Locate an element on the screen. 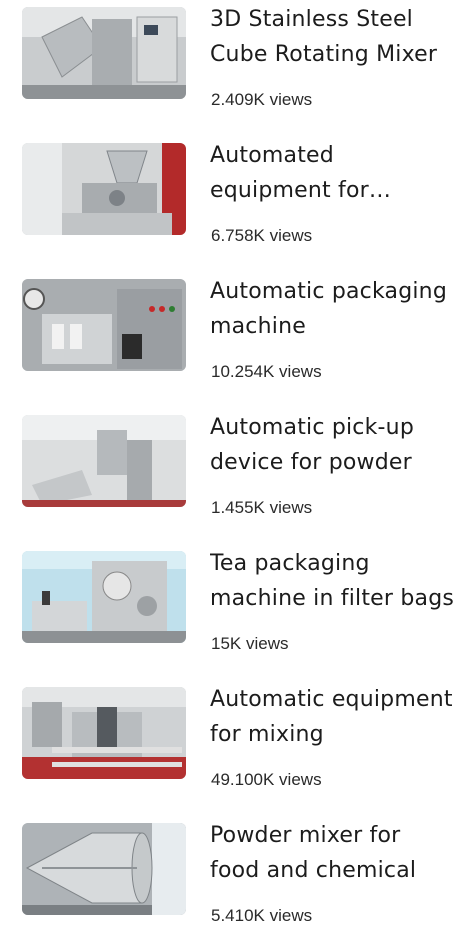  video-views: 1.455K views is located at coordinates (262, 507).